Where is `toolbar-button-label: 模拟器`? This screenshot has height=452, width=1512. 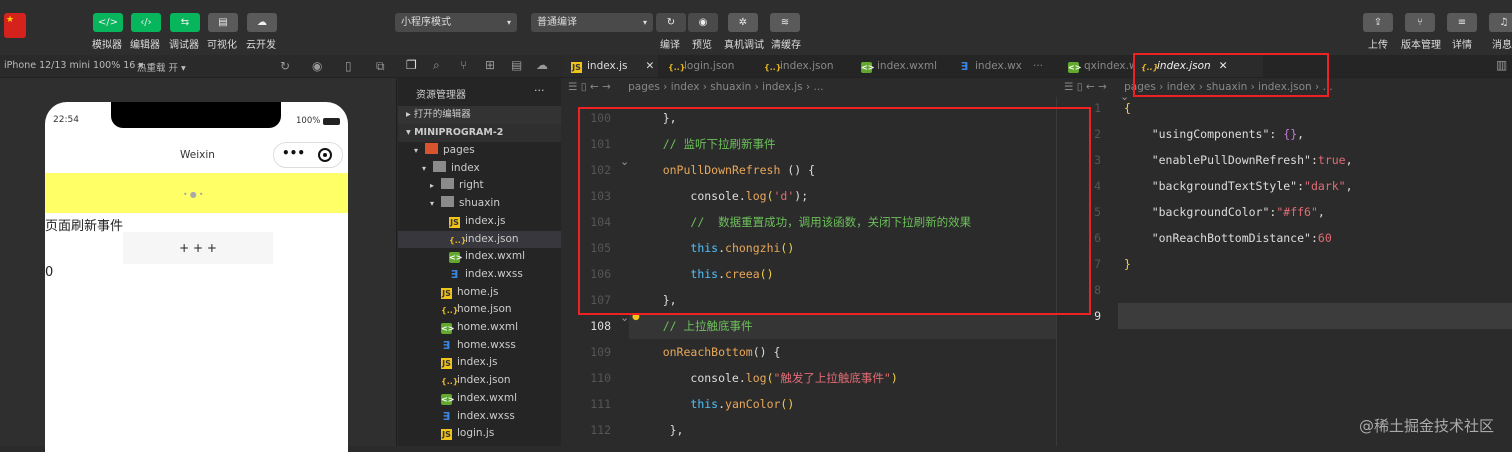 toolbar-button-label: 模拟器 is located at coordinates (107, 43).